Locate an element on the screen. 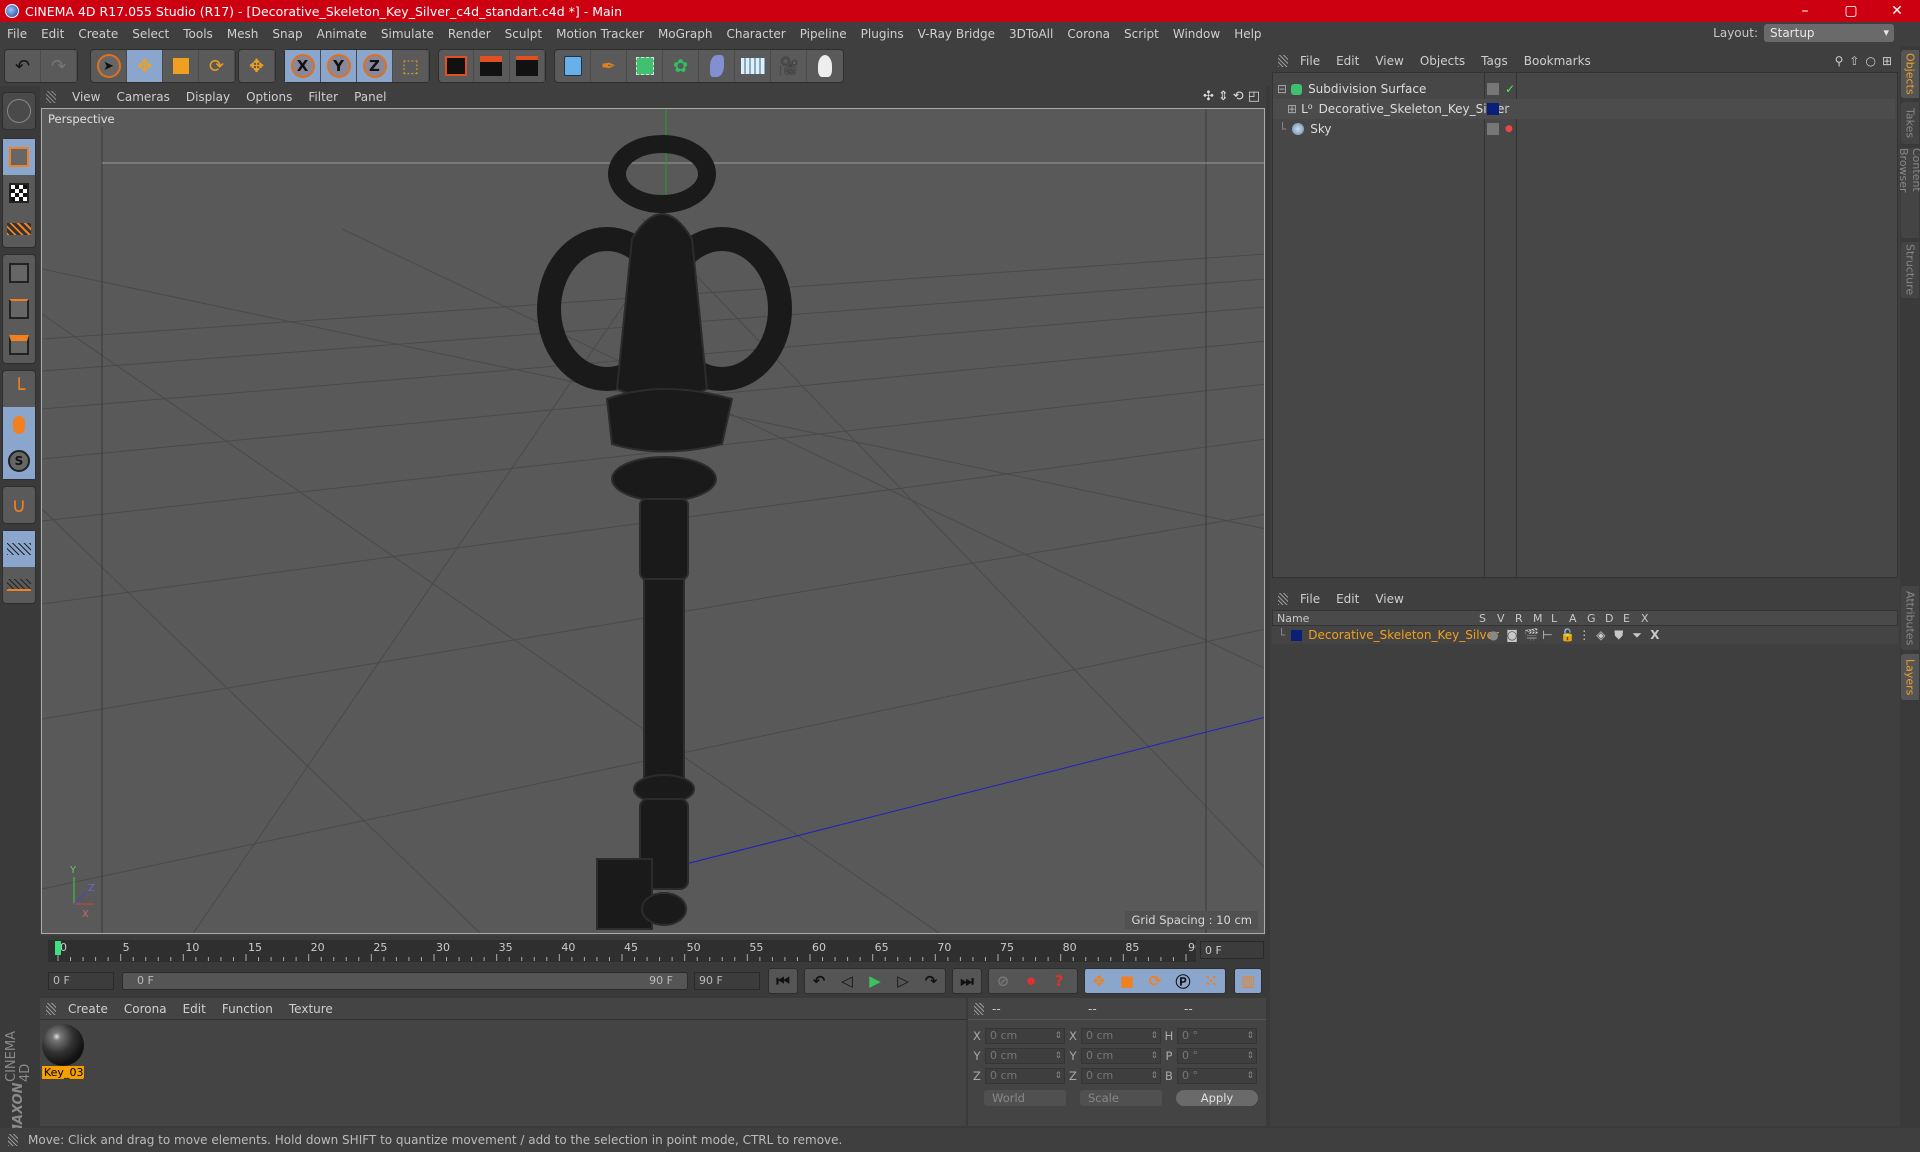 The width and height of the screenshot is (1920, 1152). layer-color-swatch is located at coordinates (1297, 635).